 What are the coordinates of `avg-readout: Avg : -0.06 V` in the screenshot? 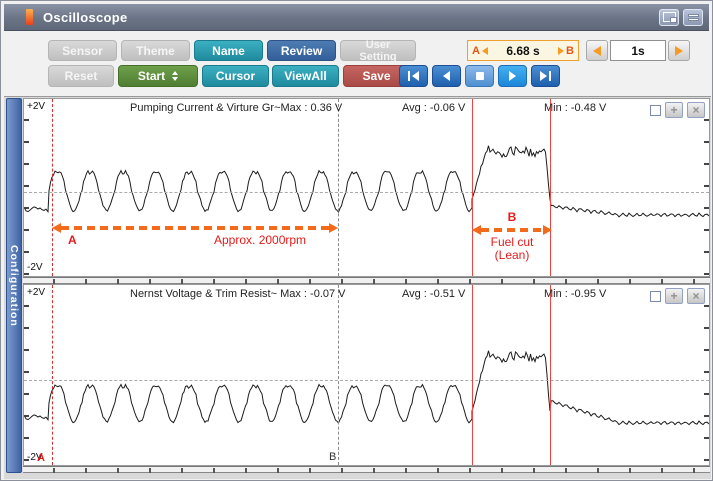 It's located at (434, 108).